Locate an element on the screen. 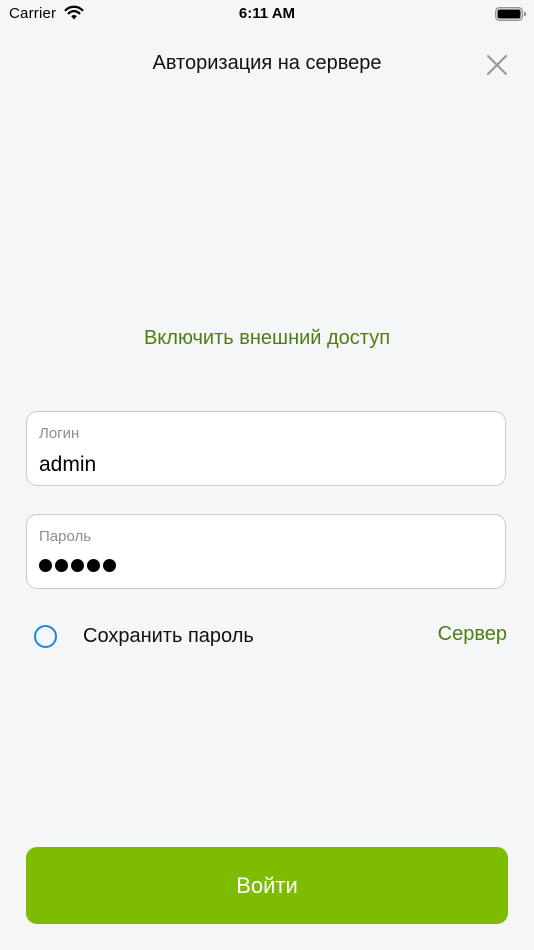 Image resolution: width=534 pixels, height=950 pixels. close-icon is located at coordinates (497, 65).